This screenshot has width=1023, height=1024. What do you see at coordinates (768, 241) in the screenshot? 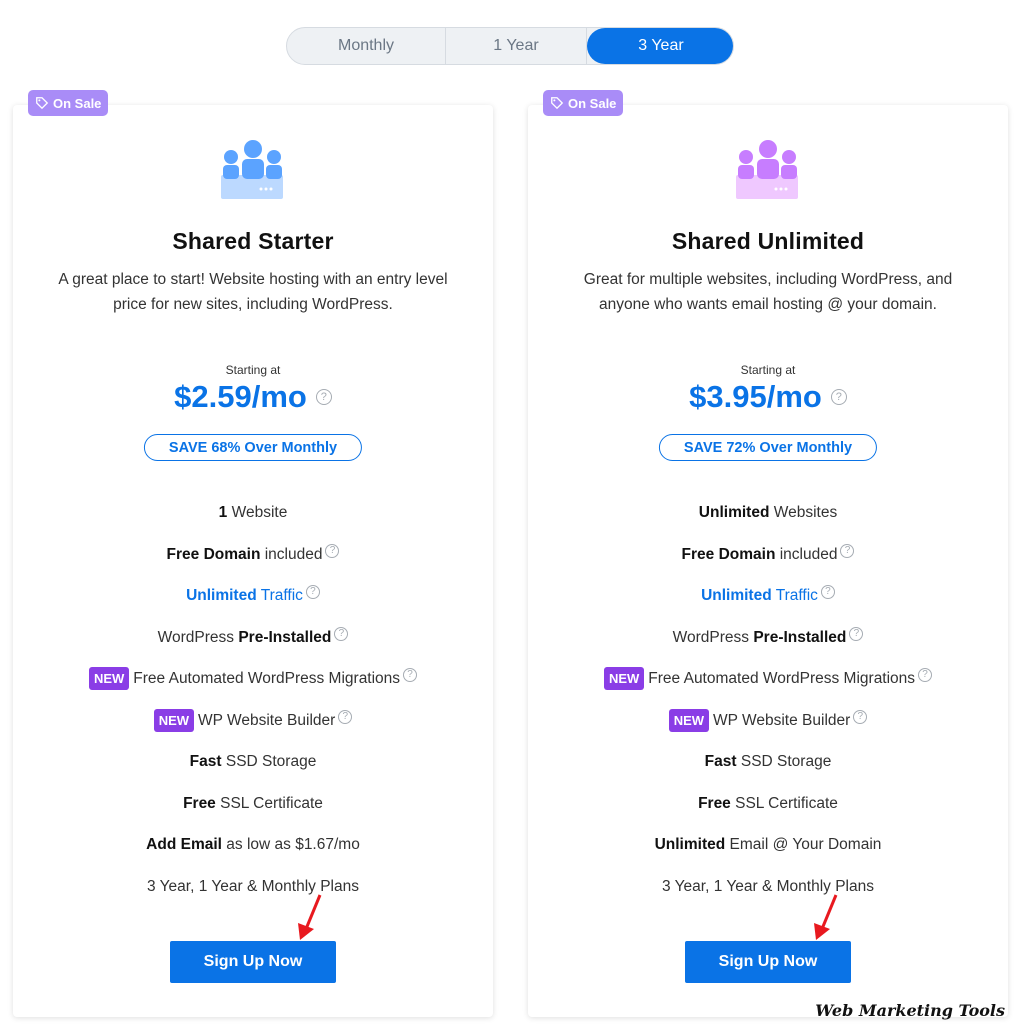
I see `plan-title: Shared Unlimited` at bounding box center [768, 241].